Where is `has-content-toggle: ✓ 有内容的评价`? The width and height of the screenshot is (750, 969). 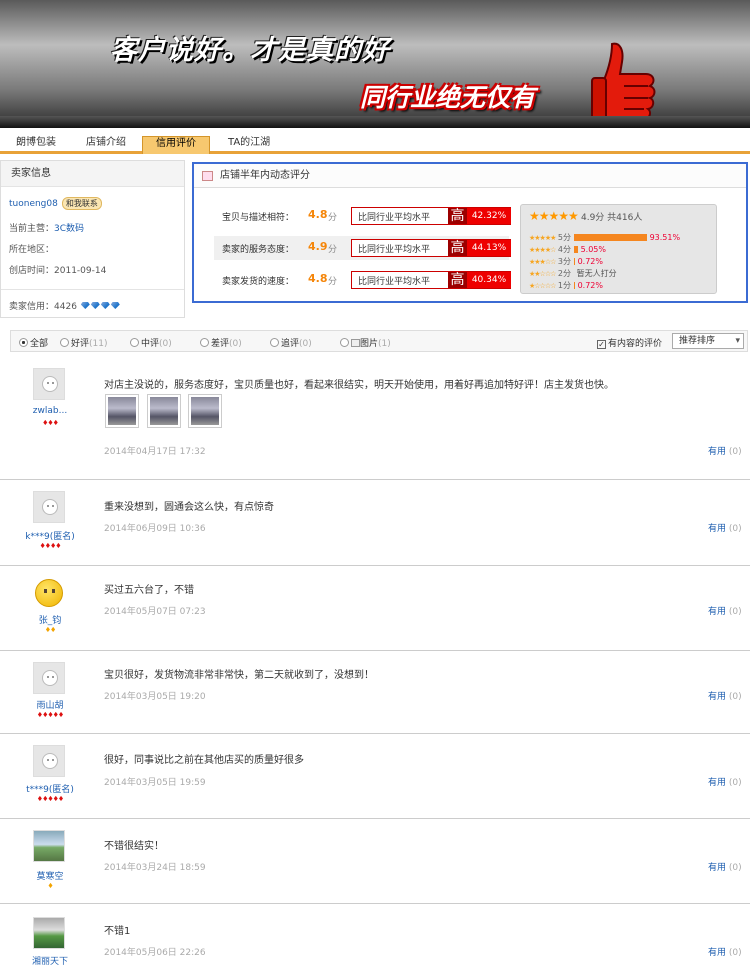
has-content-toggle: ✓ 有内容的评价 is located at coordinates (629, 342).